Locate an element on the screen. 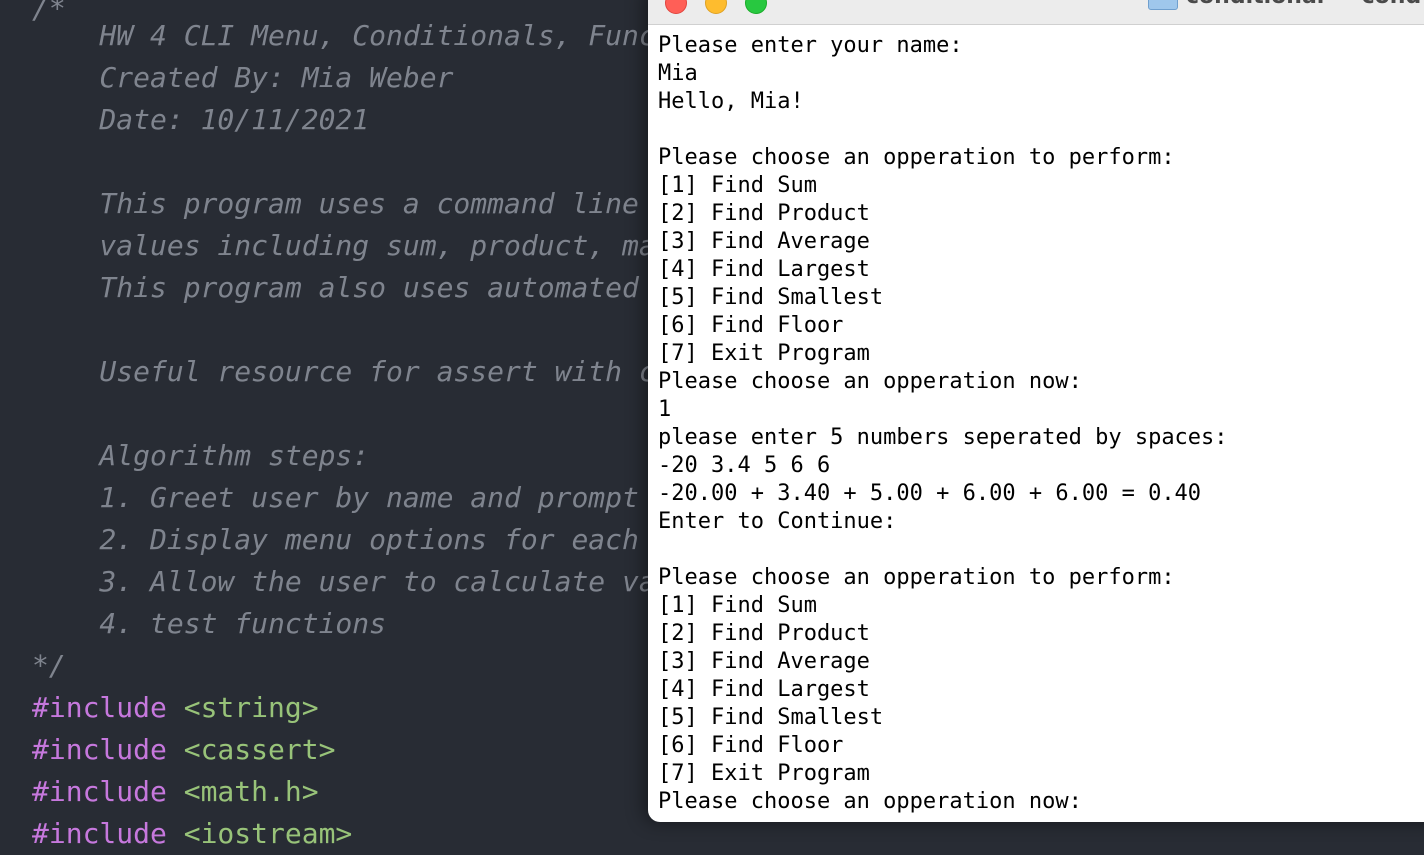 Image resolution: width=1424 pixels, height=855 pixels. code-comment: */ is located at coordinates (49, 665).